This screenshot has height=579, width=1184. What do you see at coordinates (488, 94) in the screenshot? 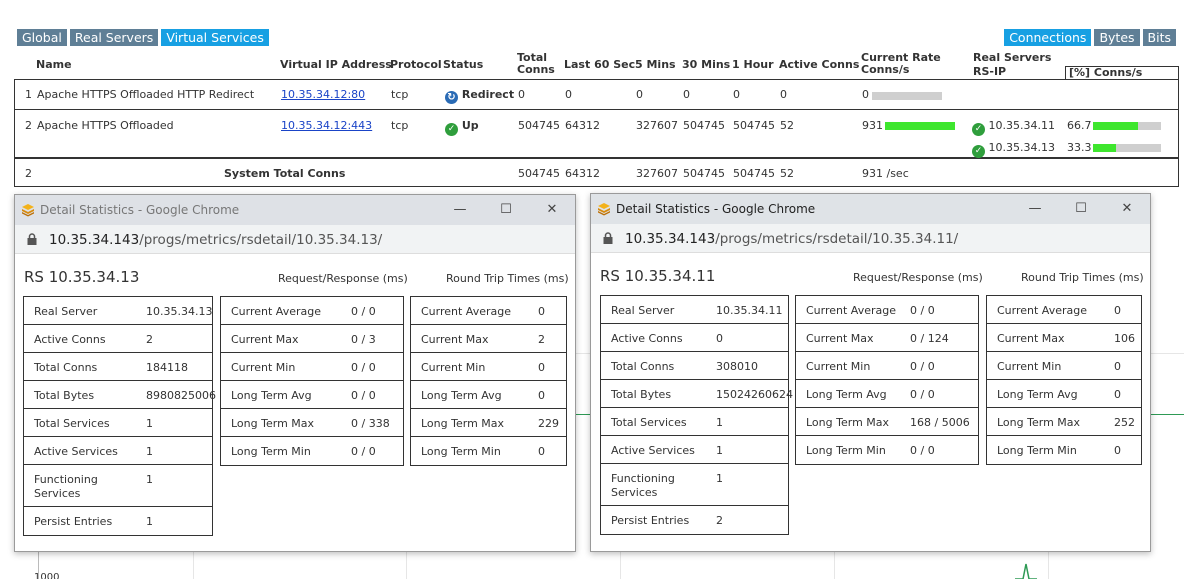
I see `status-text: Redirect` at bounding box center [488, 94].